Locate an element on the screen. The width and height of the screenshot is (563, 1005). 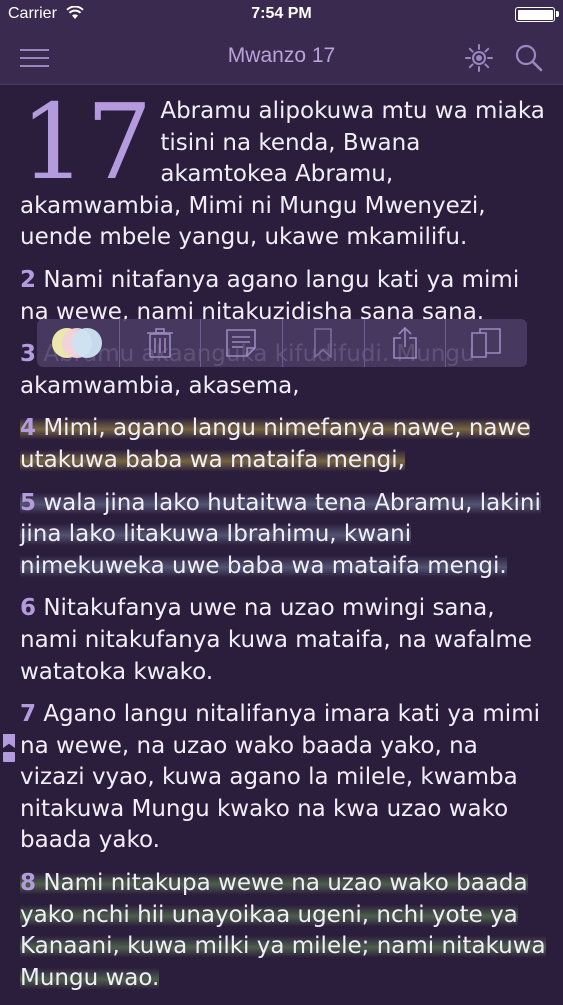
bookmark-marker-icon is located at coordinates (9, 741).